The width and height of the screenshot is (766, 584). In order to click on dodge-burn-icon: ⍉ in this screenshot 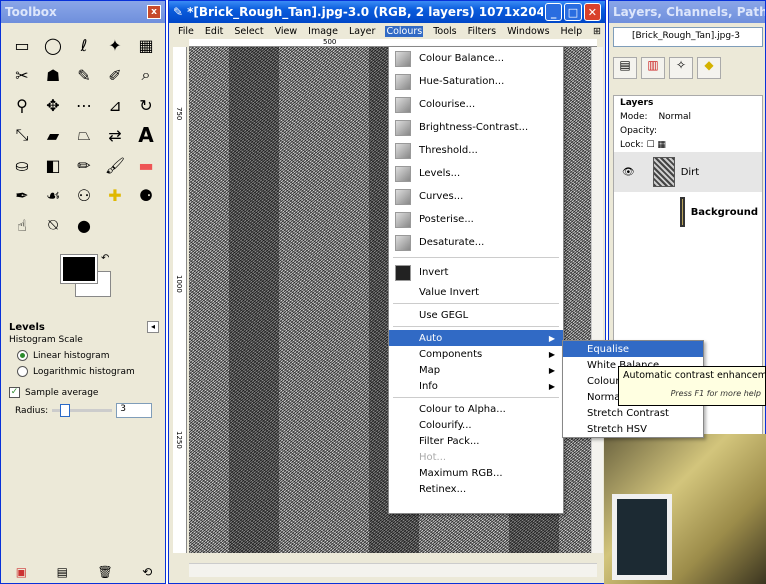, I will do `click(53, 225)`.